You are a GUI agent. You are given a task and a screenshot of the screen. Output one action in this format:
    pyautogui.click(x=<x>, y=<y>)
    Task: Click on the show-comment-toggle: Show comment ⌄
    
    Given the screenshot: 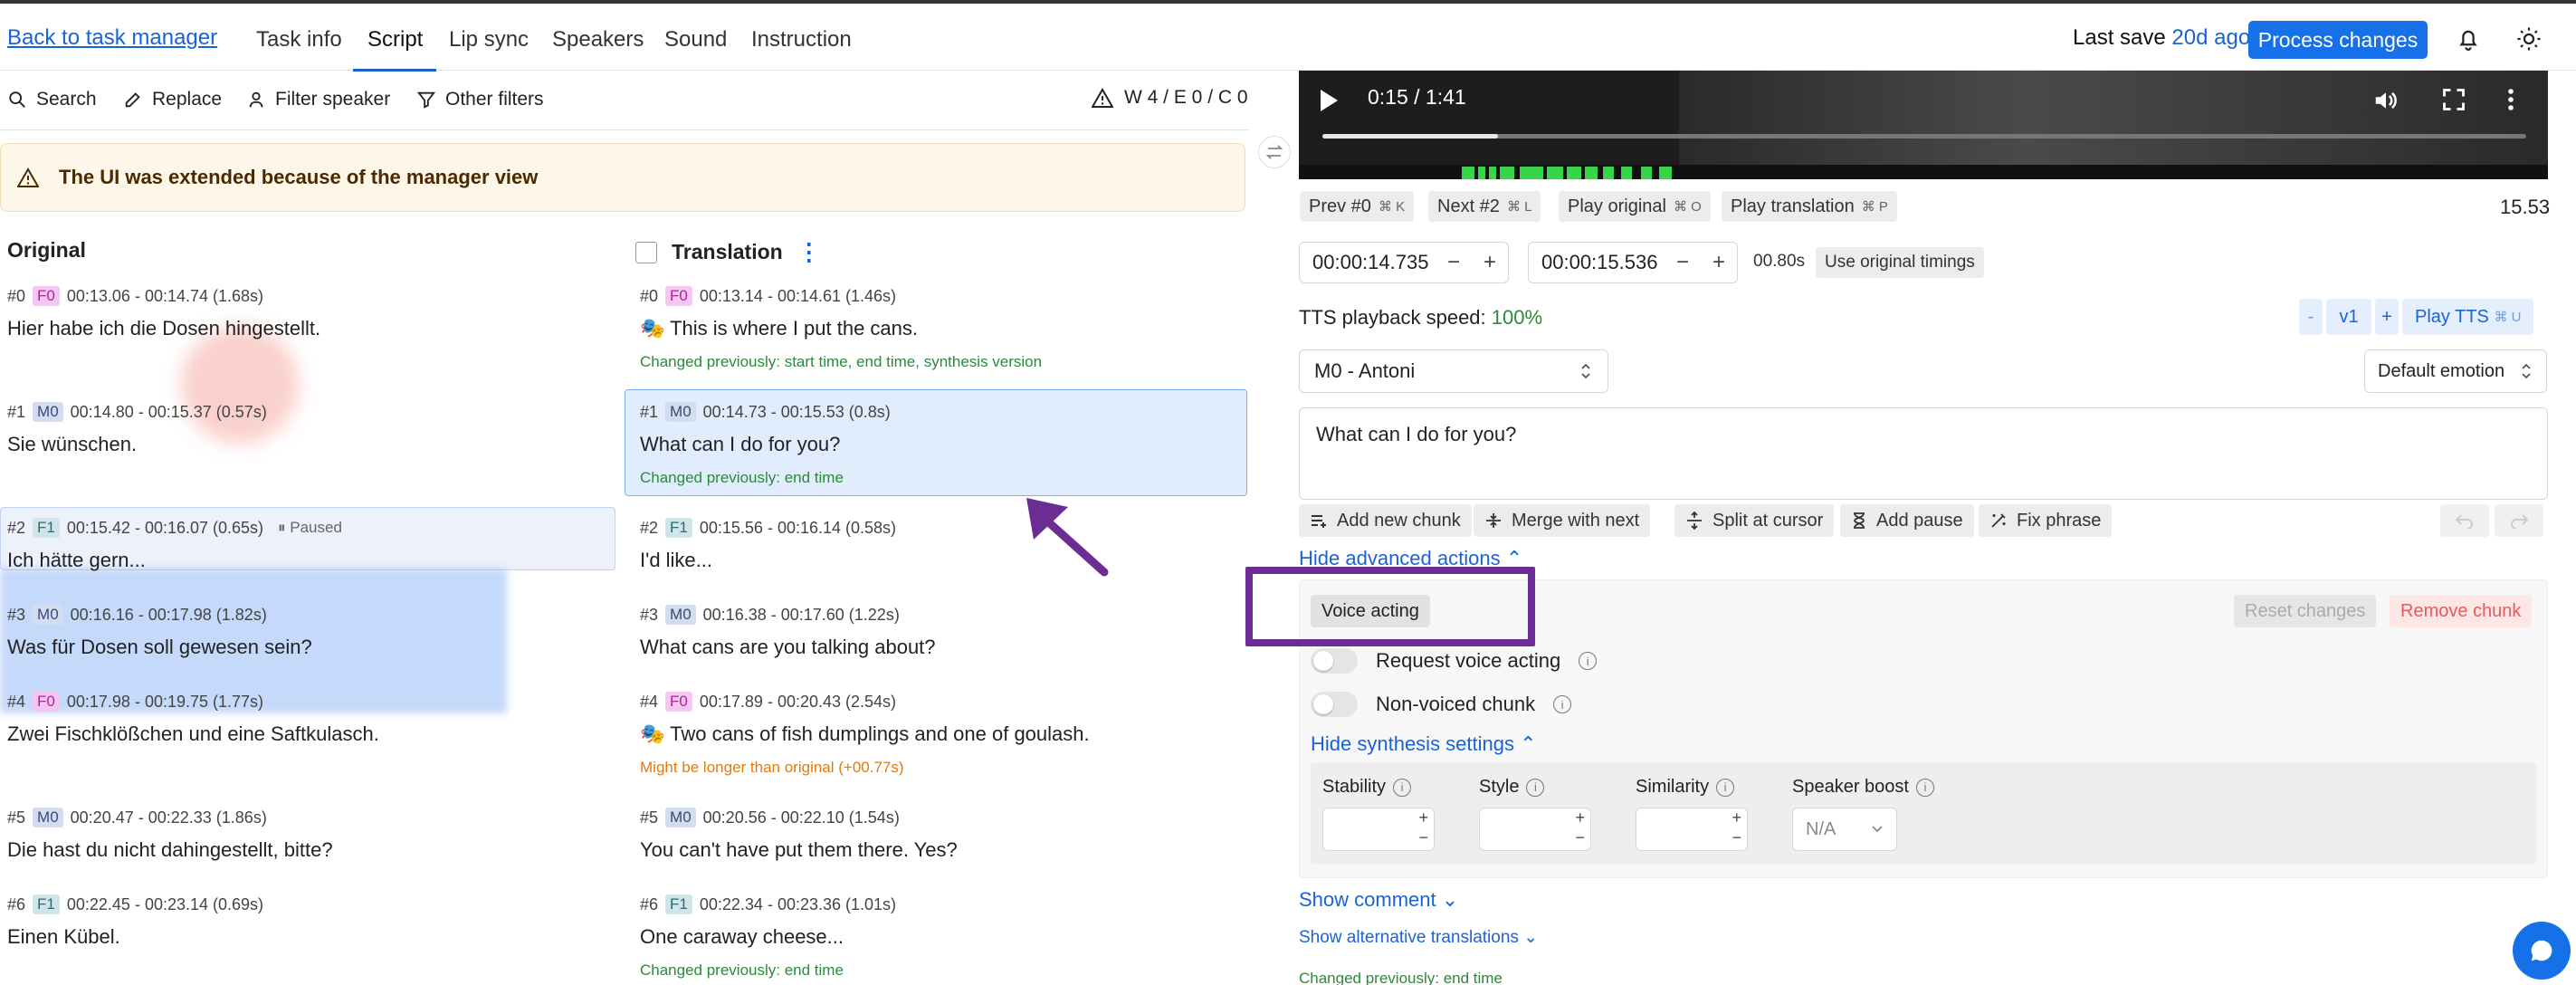 What is the action you would take?
    pyautogui.click(x=1378, y=900)
    